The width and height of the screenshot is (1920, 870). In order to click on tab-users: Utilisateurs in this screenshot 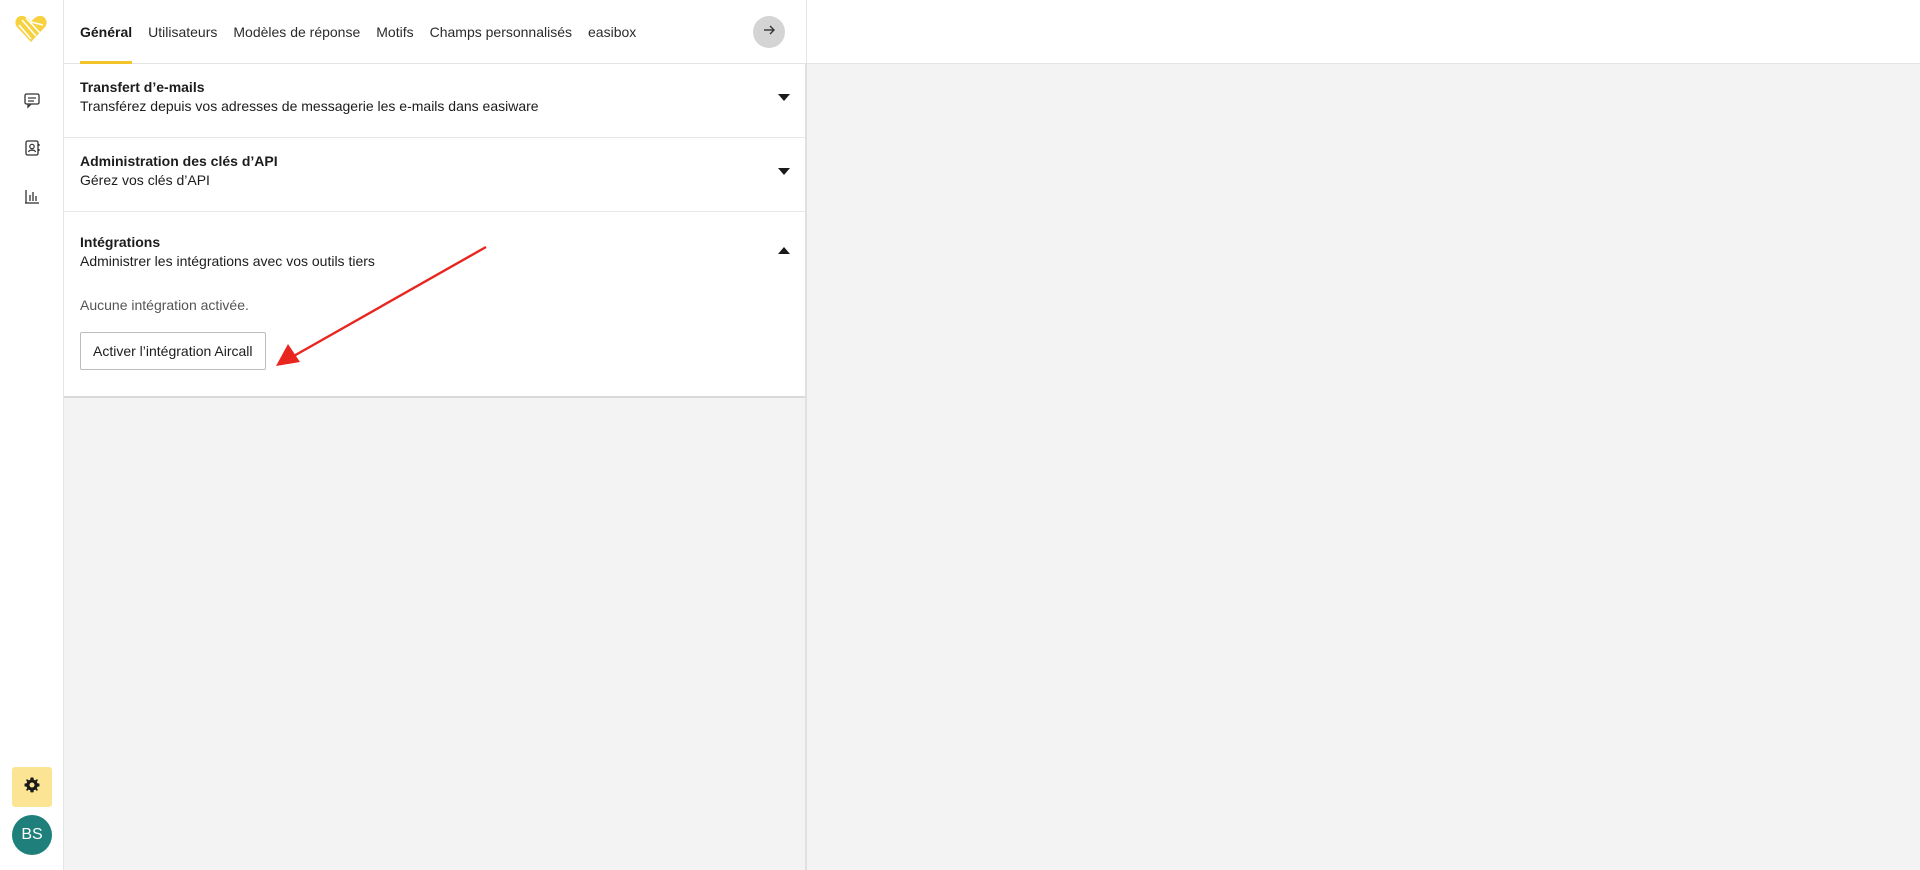, I will do `click(182, 31)`.